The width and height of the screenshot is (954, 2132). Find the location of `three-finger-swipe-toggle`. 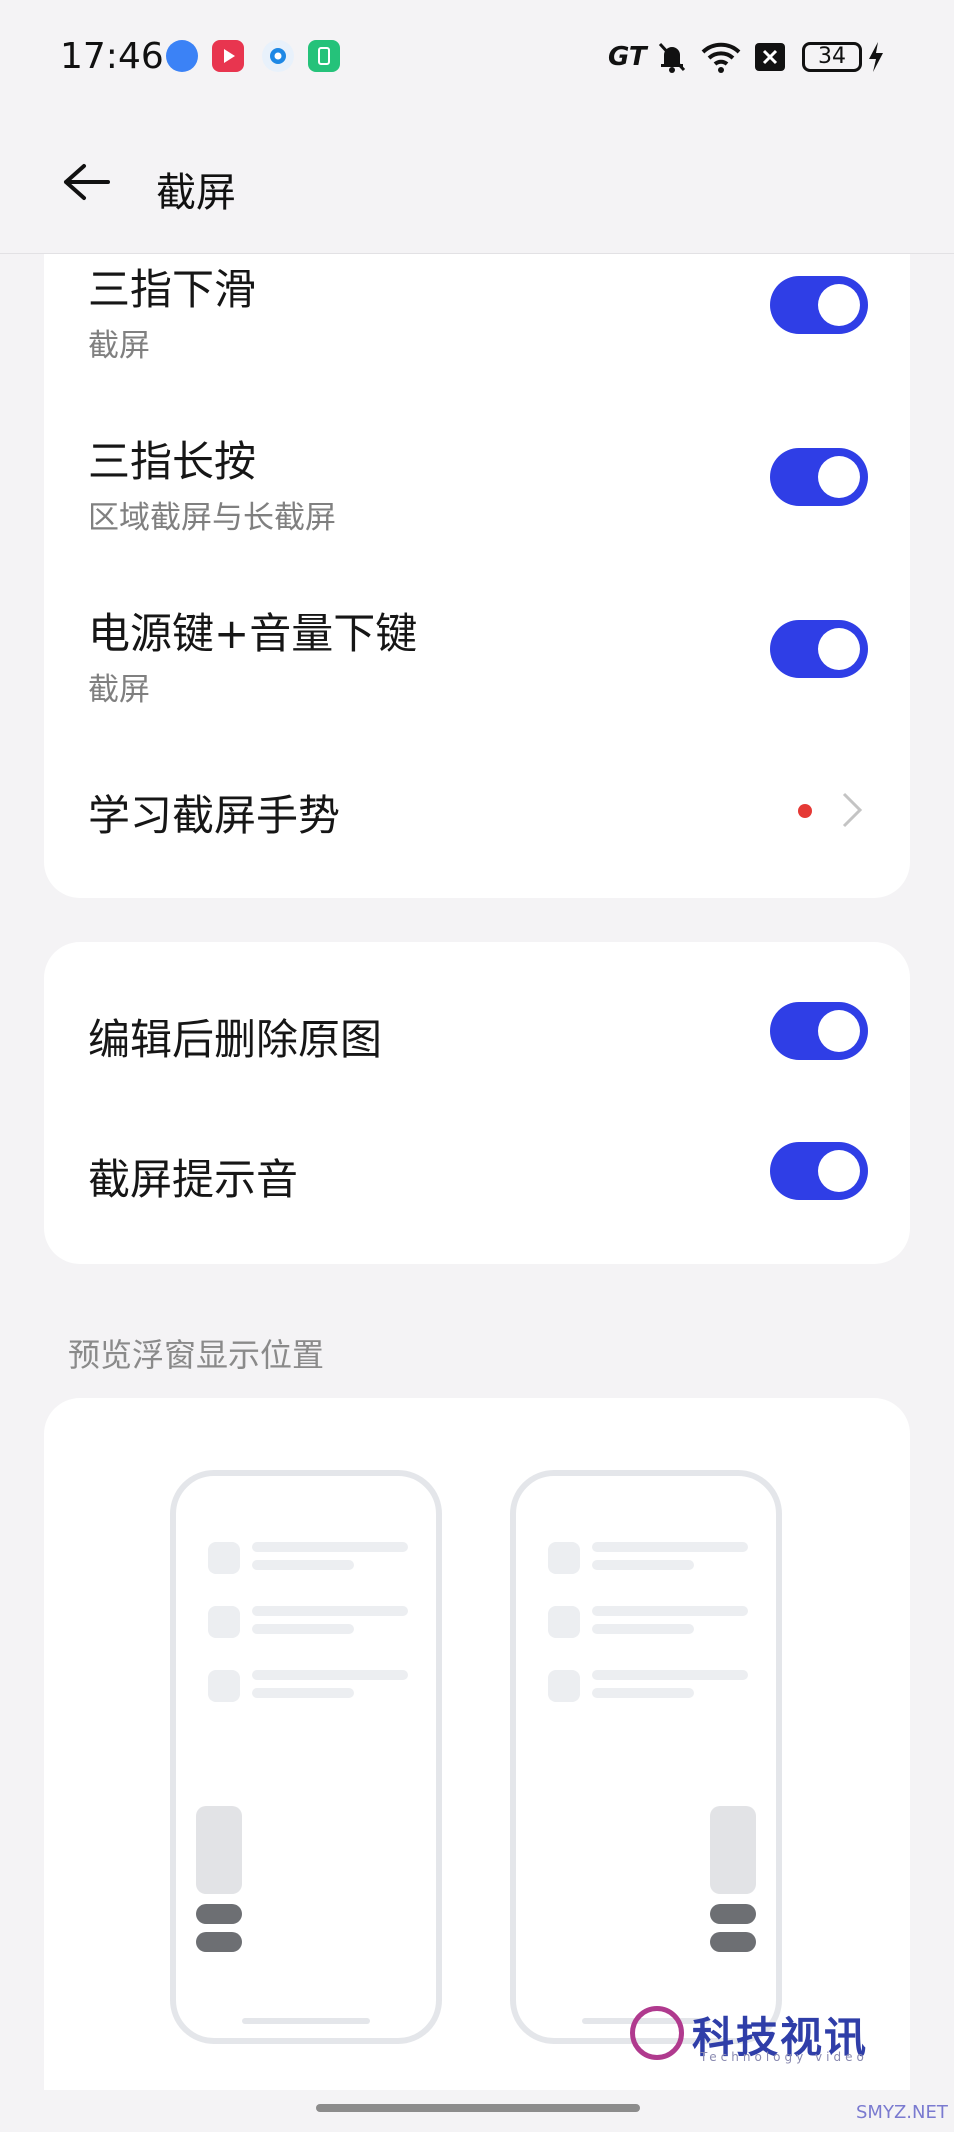

three-finger-swipe-toggle is located at coordinates (819, 305).